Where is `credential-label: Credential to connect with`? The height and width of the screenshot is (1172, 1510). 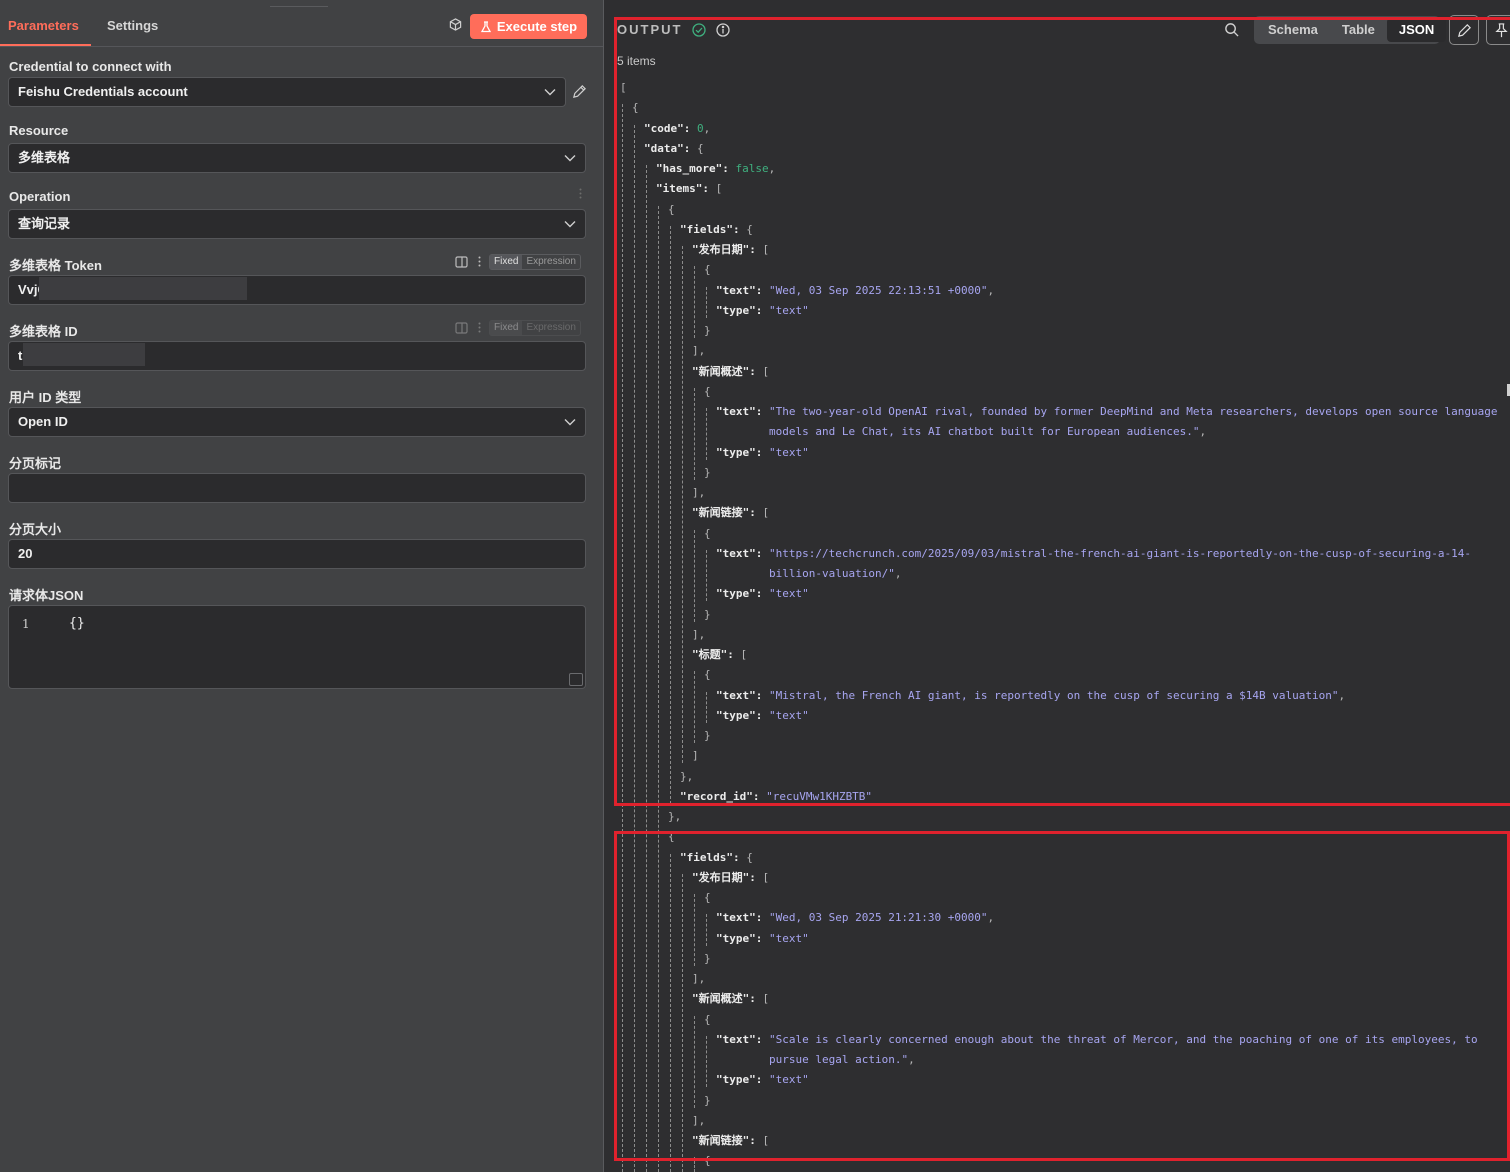
credential-label: Credential to connect with is located at coordinates (90, 66).